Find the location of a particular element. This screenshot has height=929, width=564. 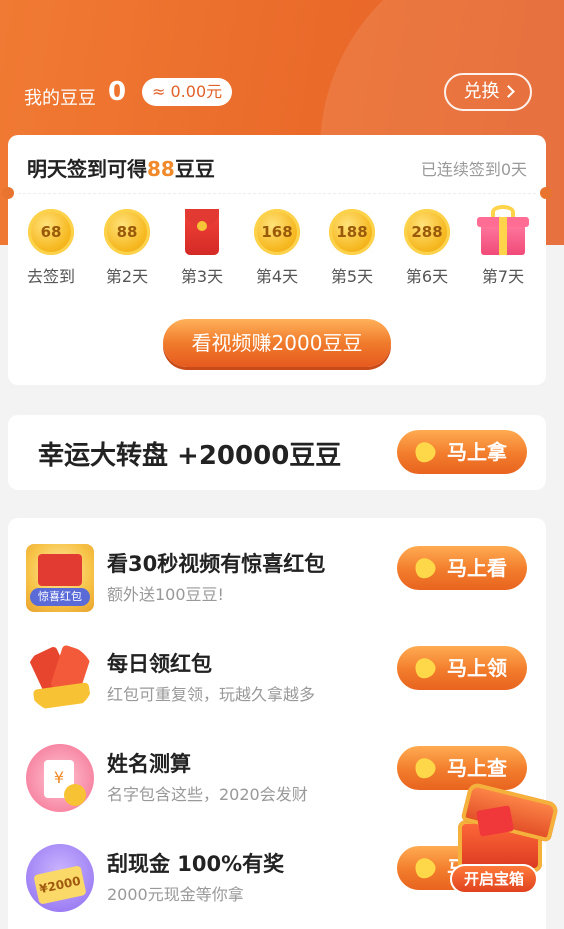

signin-day-2: 88 第2天 is located at coordinates (127, 248).